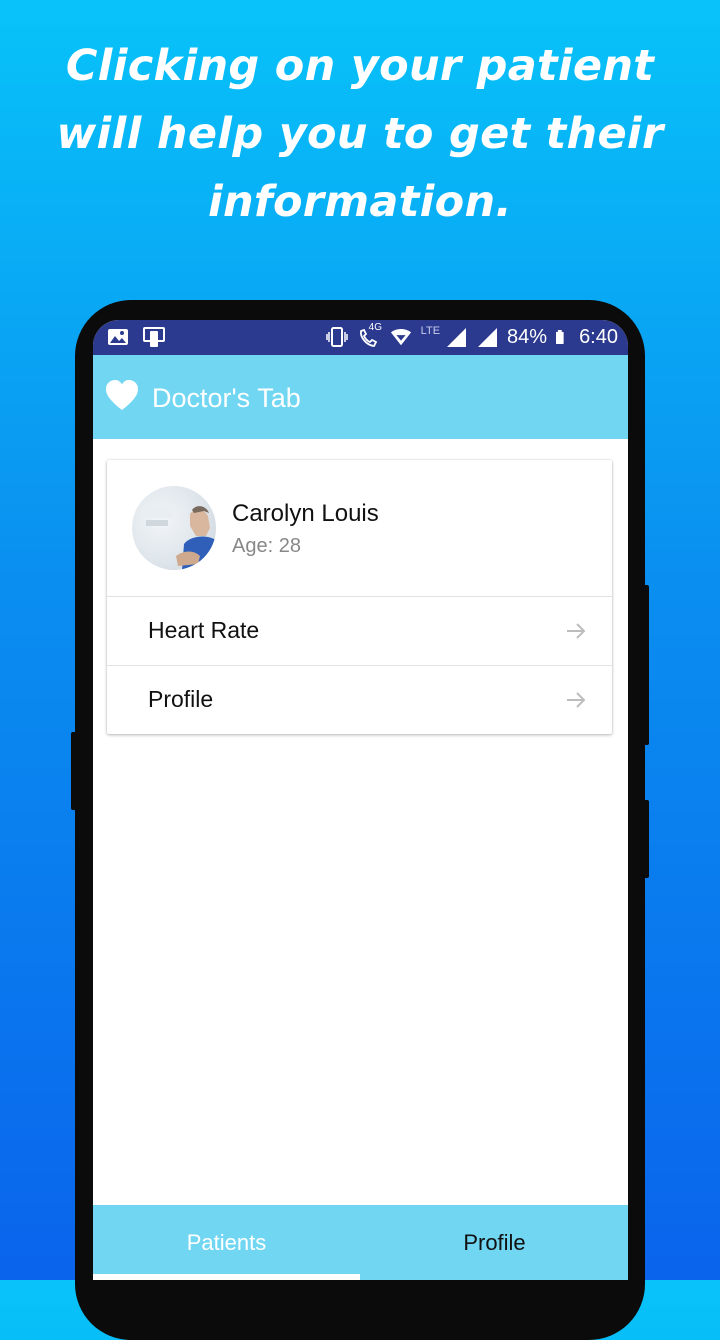 The width and height of the screenshot is (720, 1340). What do you see at coordinates (369, 335) in the screenshot?
I see `call-4g-icon: 4G` at bounding box center [369, 335].